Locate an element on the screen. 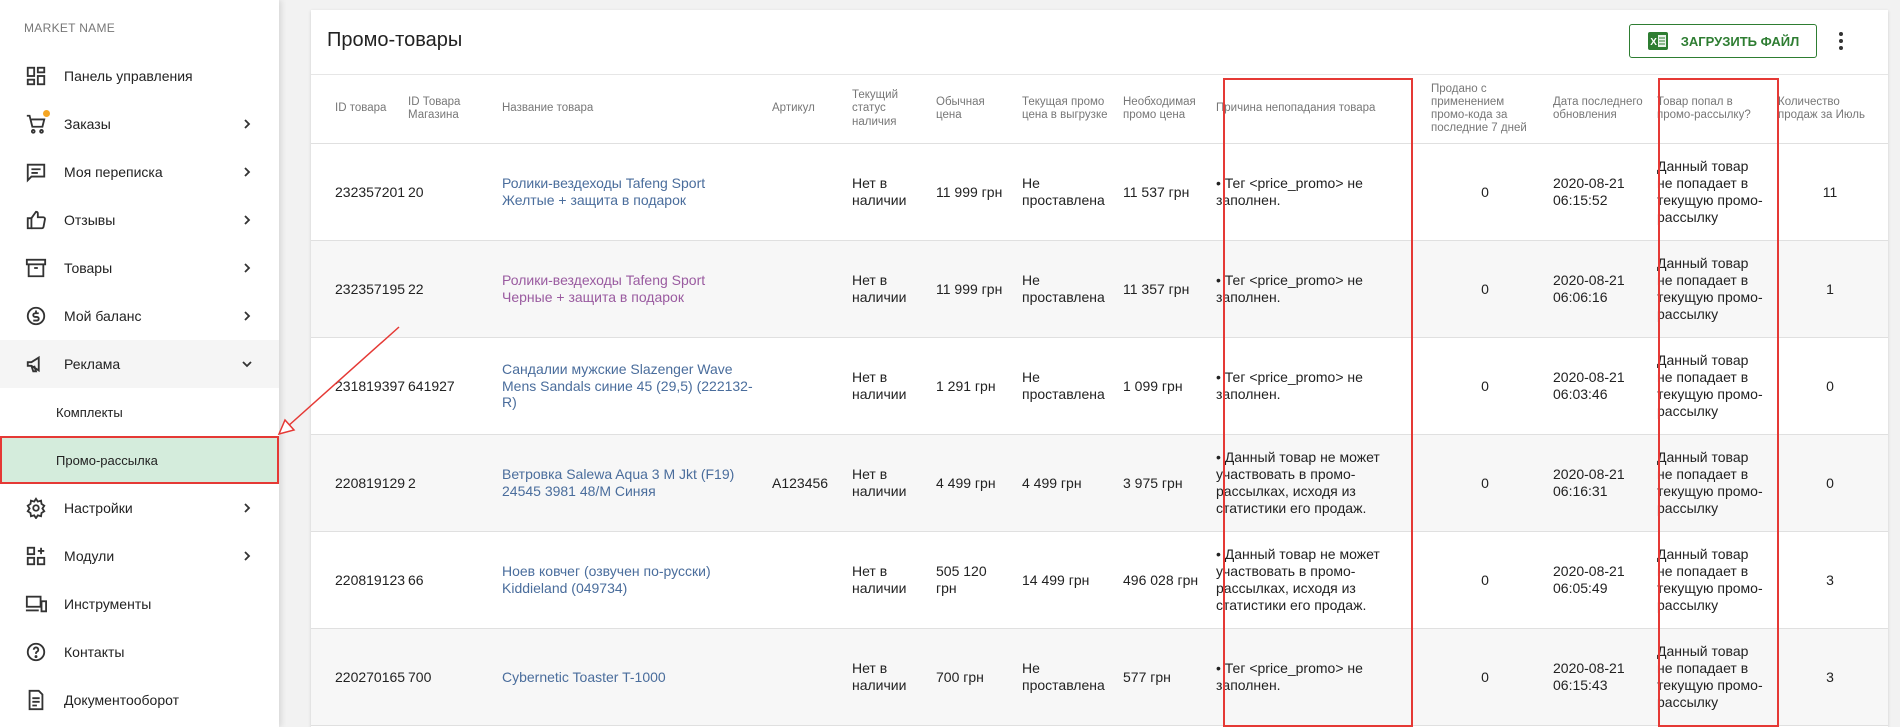 The height and width of the screenshot is (727, 1900). cell-updated: 2020-08-21 06:16:31 is located at coordinates (1597, 483).